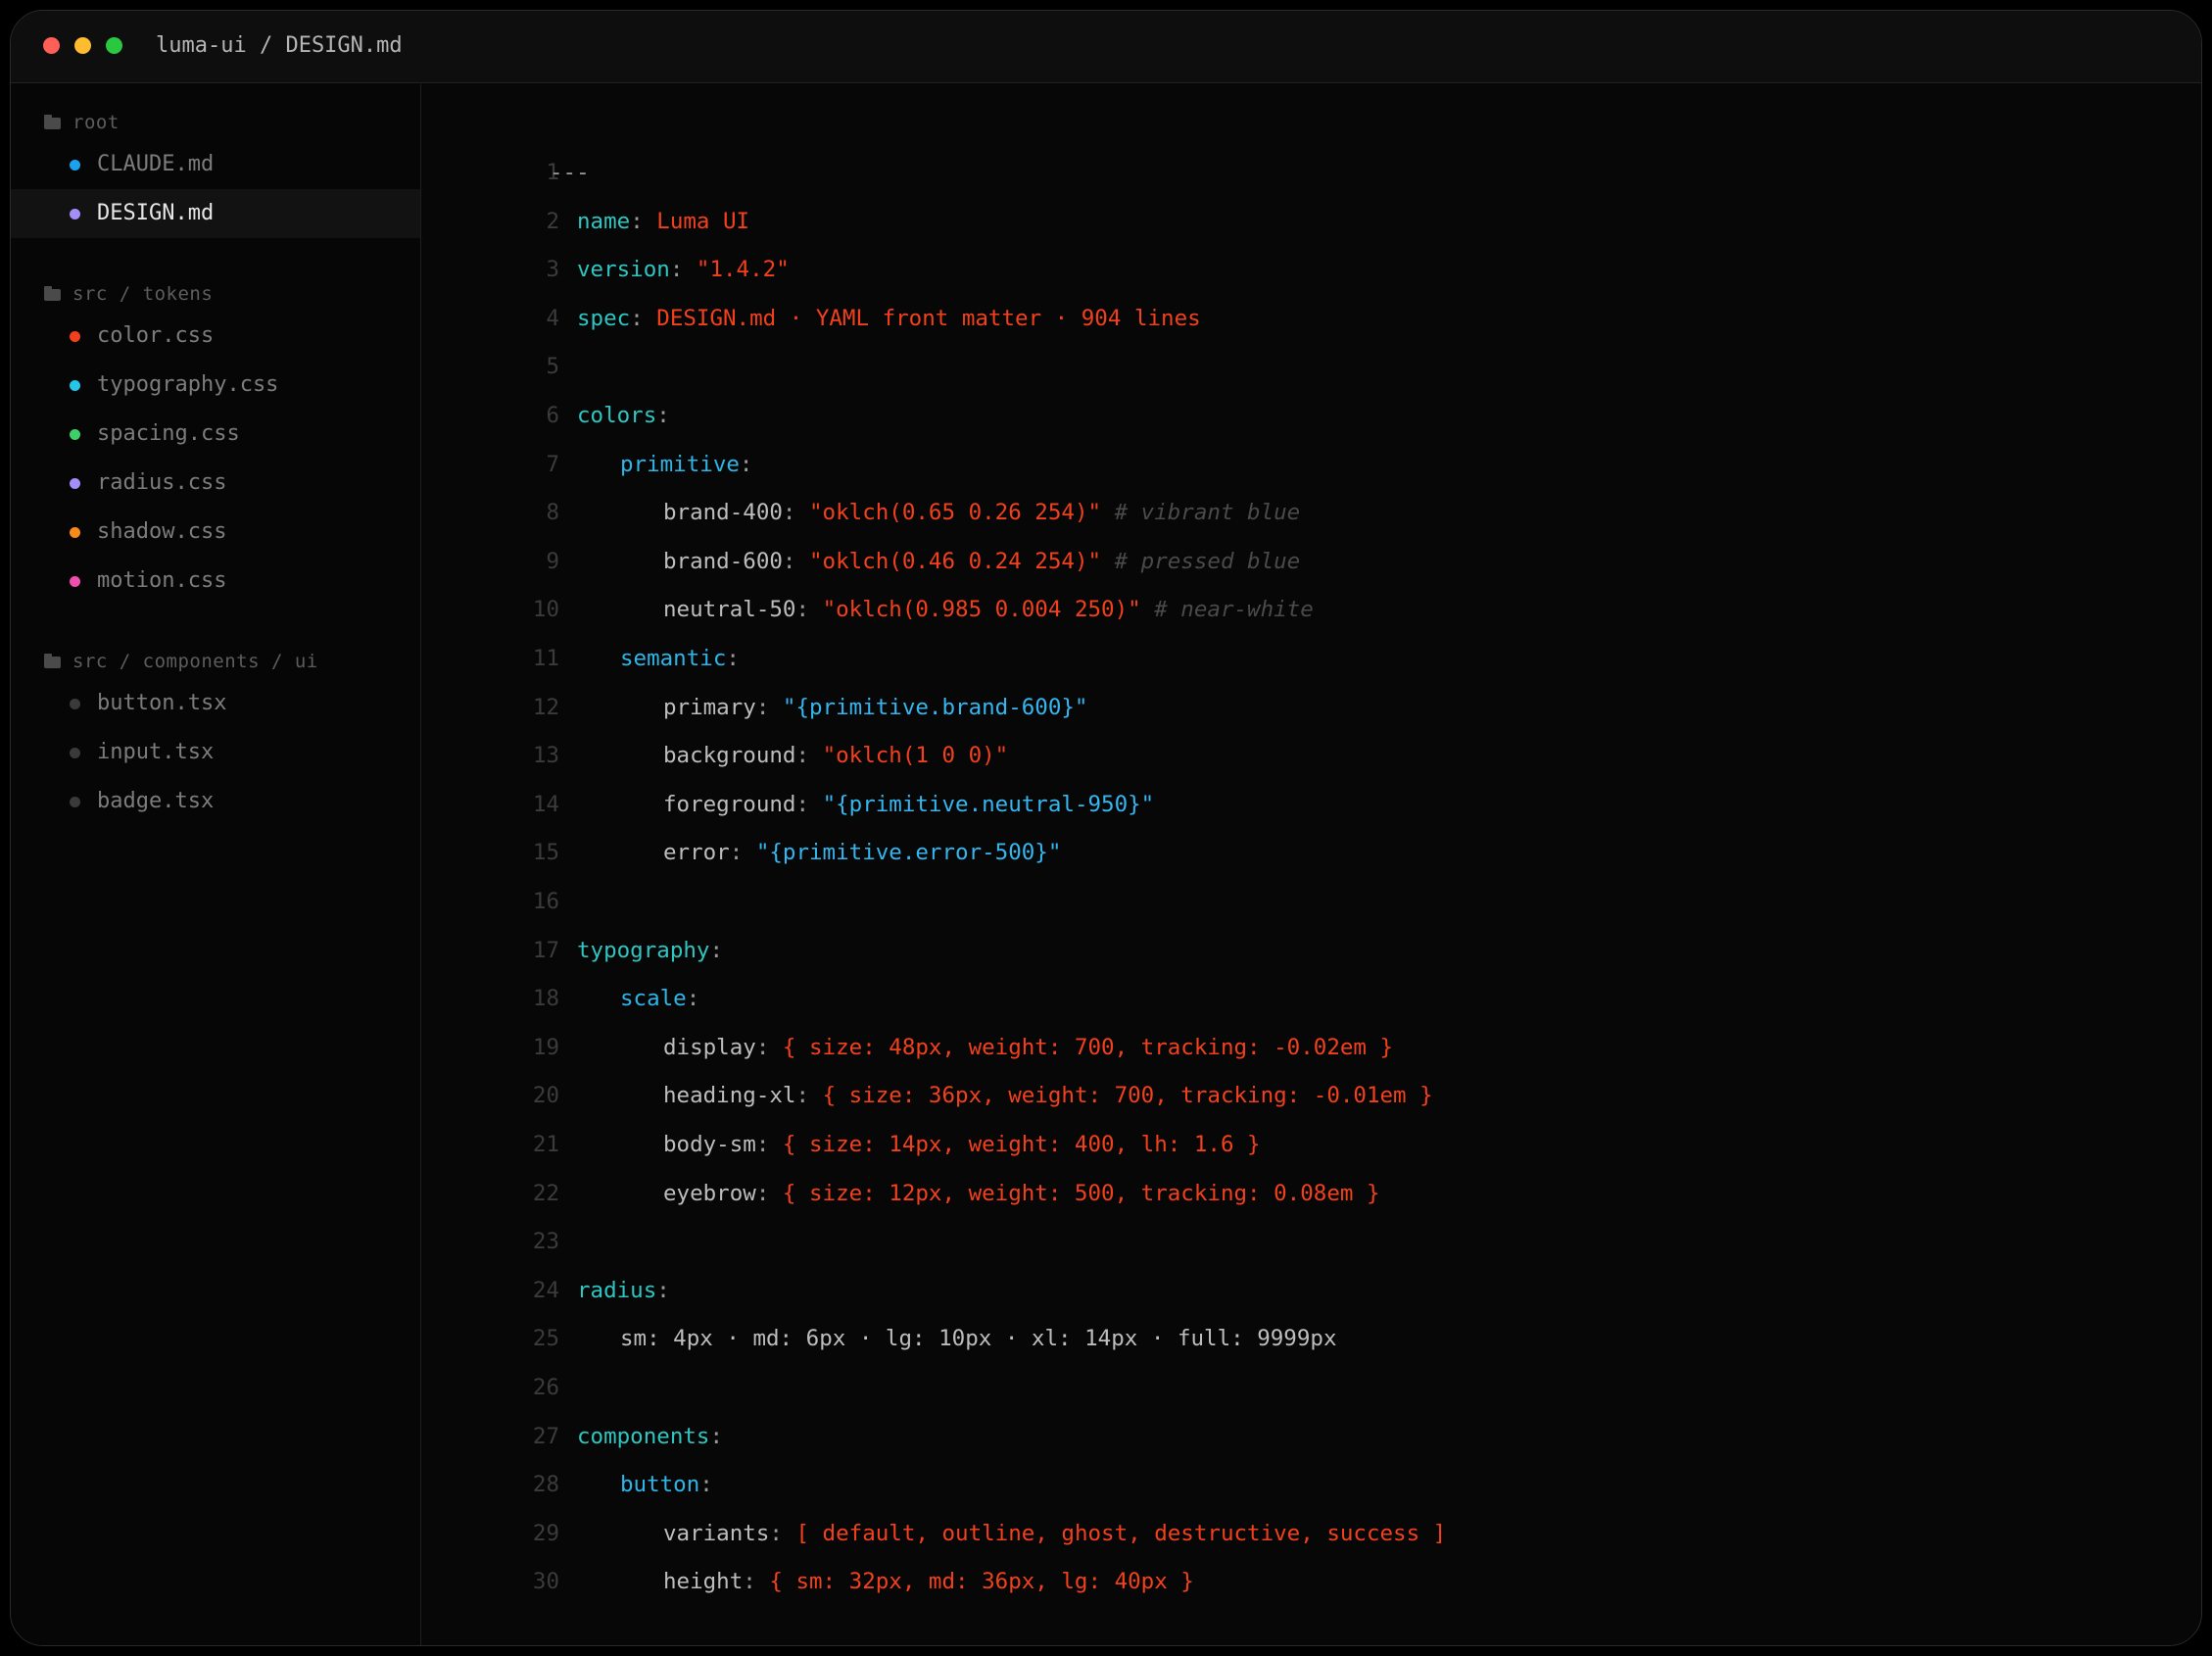  What do you see at coordinates (1311, 416) in the screenshot?
I see `code-line: 6 colors:` at bounding box center [1311, 416].